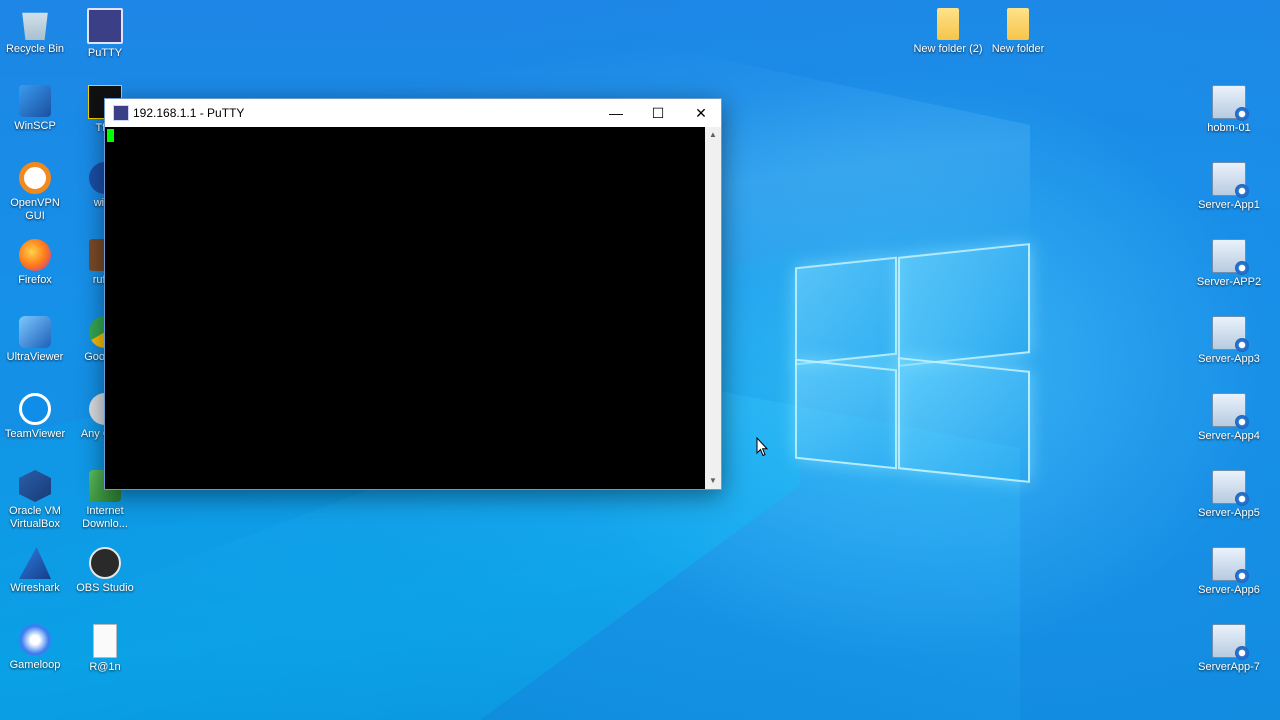 The height and width of the screenshot is (720, 1280). I want to click on scroll-up-icon: ▲, so click(713, 135).